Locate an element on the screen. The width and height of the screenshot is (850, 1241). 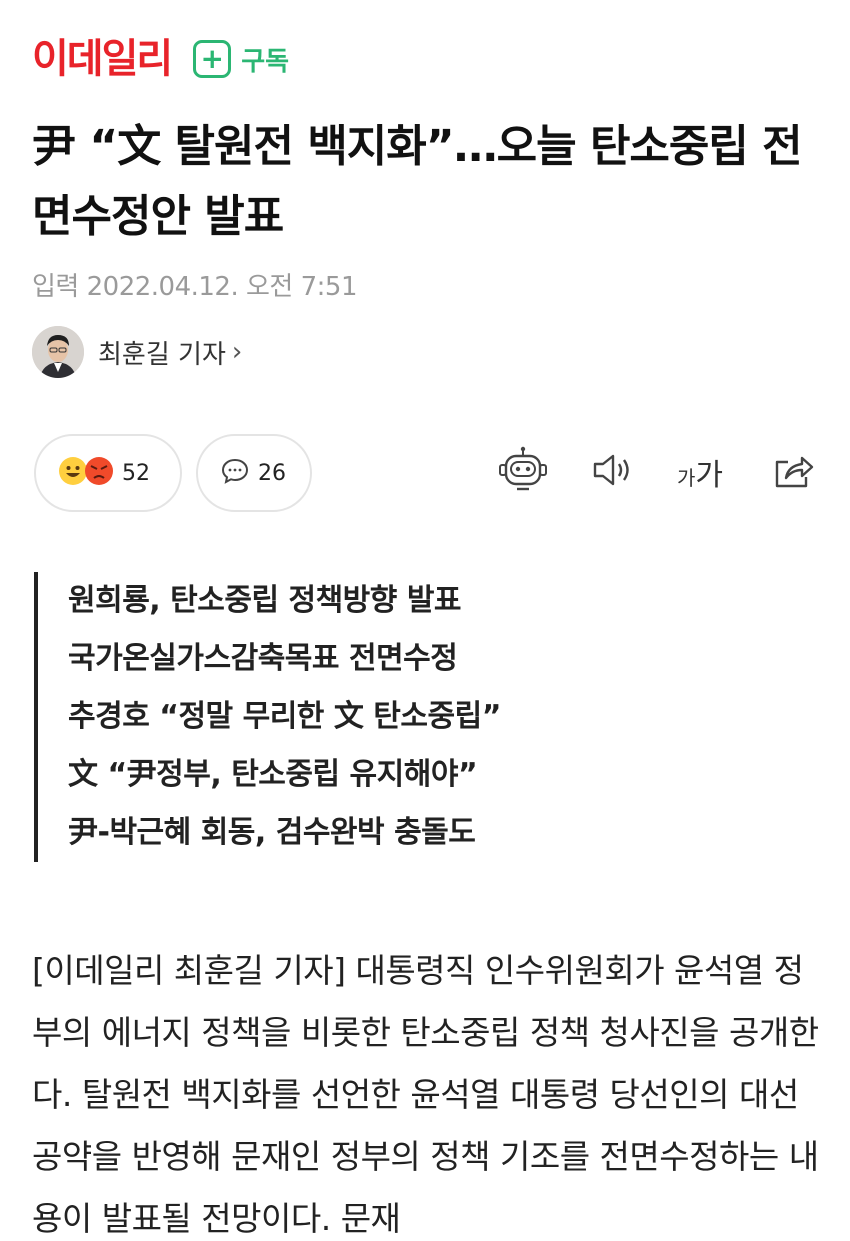
author-name: 최훈길 기자 is located at coordinates (162, 354).